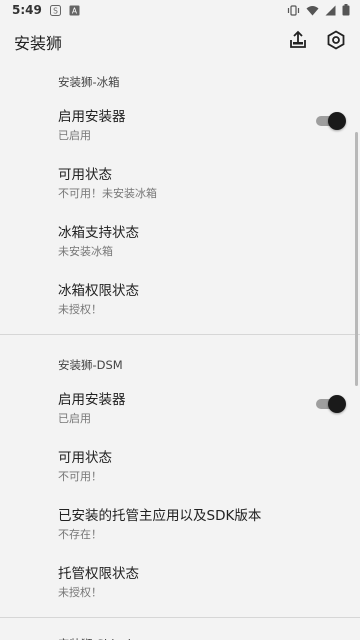 The width and height of the screenshot is (360, 640). Describe the element at coordinates (98, 291) in the screenshot. I see `pref-title: 冰箱权限状态` at that location.